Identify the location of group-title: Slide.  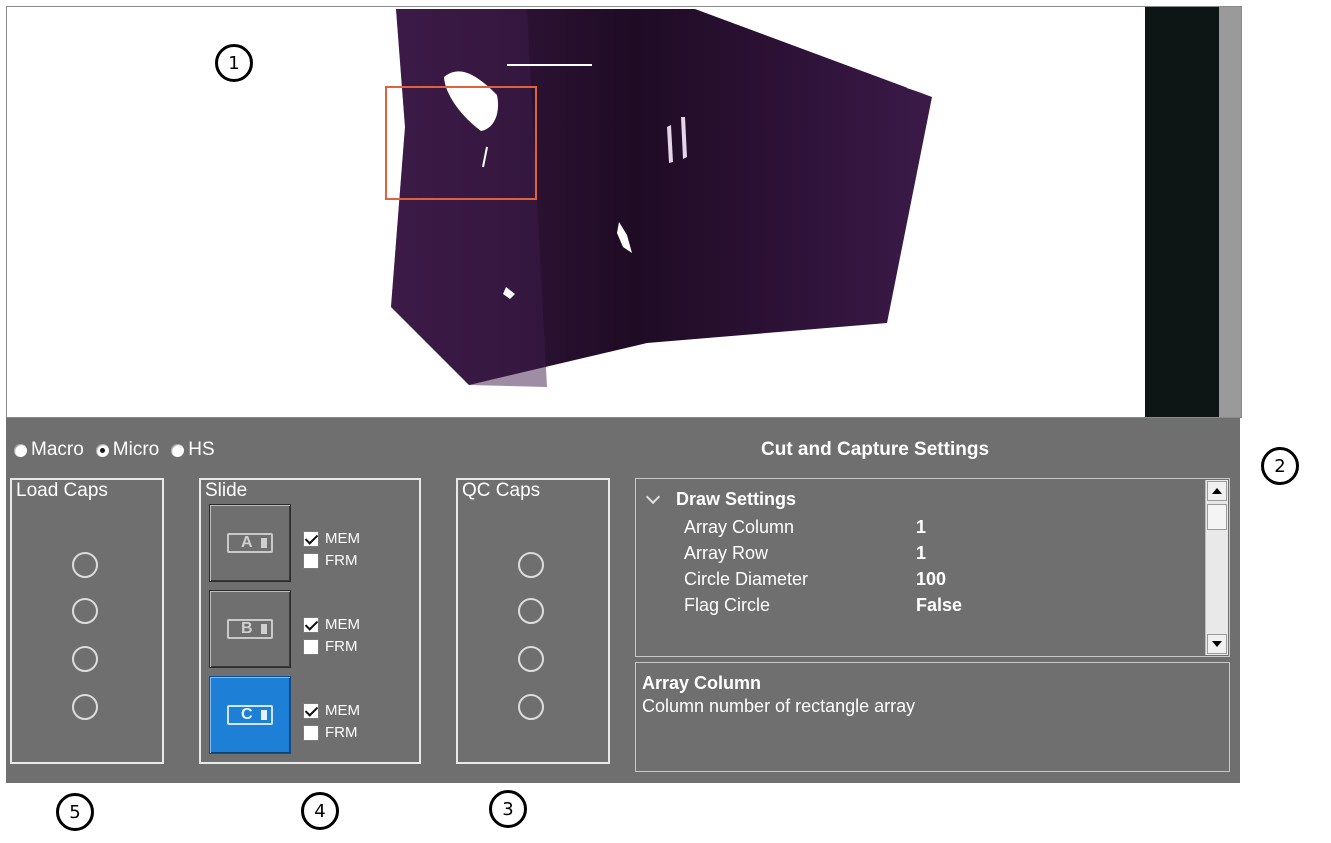
(226, 490).